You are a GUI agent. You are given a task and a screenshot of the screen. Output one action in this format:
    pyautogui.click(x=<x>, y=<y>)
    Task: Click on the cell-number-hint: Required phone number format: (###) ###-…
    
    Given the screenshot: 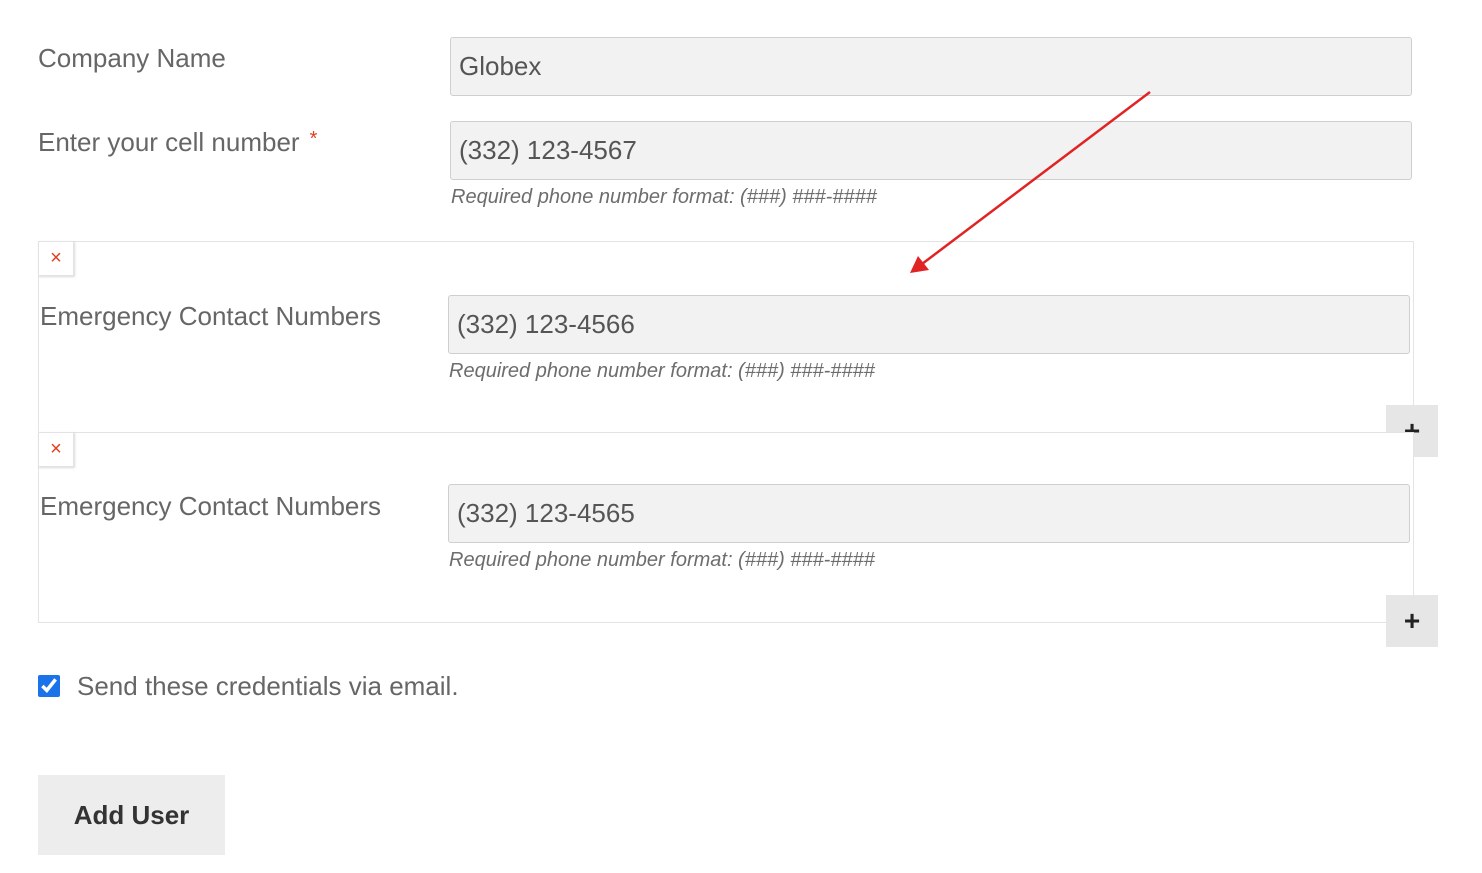 What is the action you would take?
    pyautogui.click(x=664, y=197)
    